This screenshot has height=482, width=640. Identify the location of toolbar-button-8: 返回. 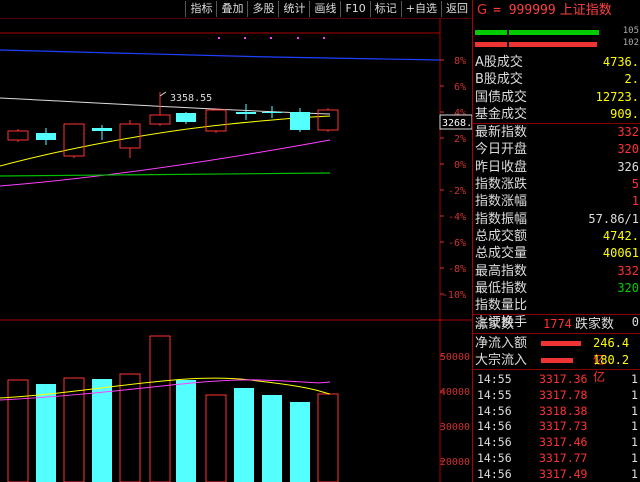
(456, 9).